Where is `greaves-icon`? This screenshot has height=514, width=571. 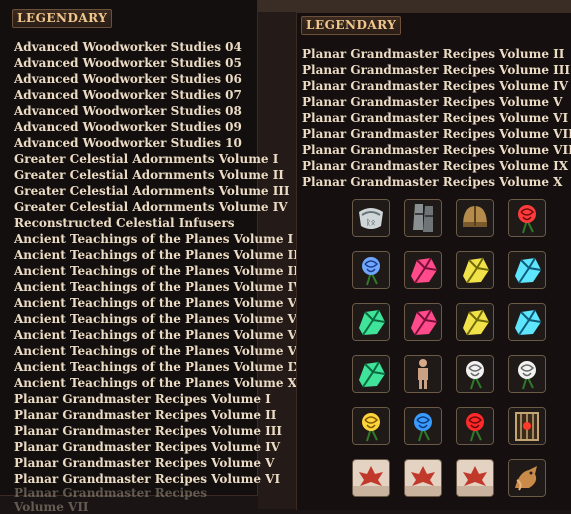 greaves-icon is located at coordinates (423, 218).